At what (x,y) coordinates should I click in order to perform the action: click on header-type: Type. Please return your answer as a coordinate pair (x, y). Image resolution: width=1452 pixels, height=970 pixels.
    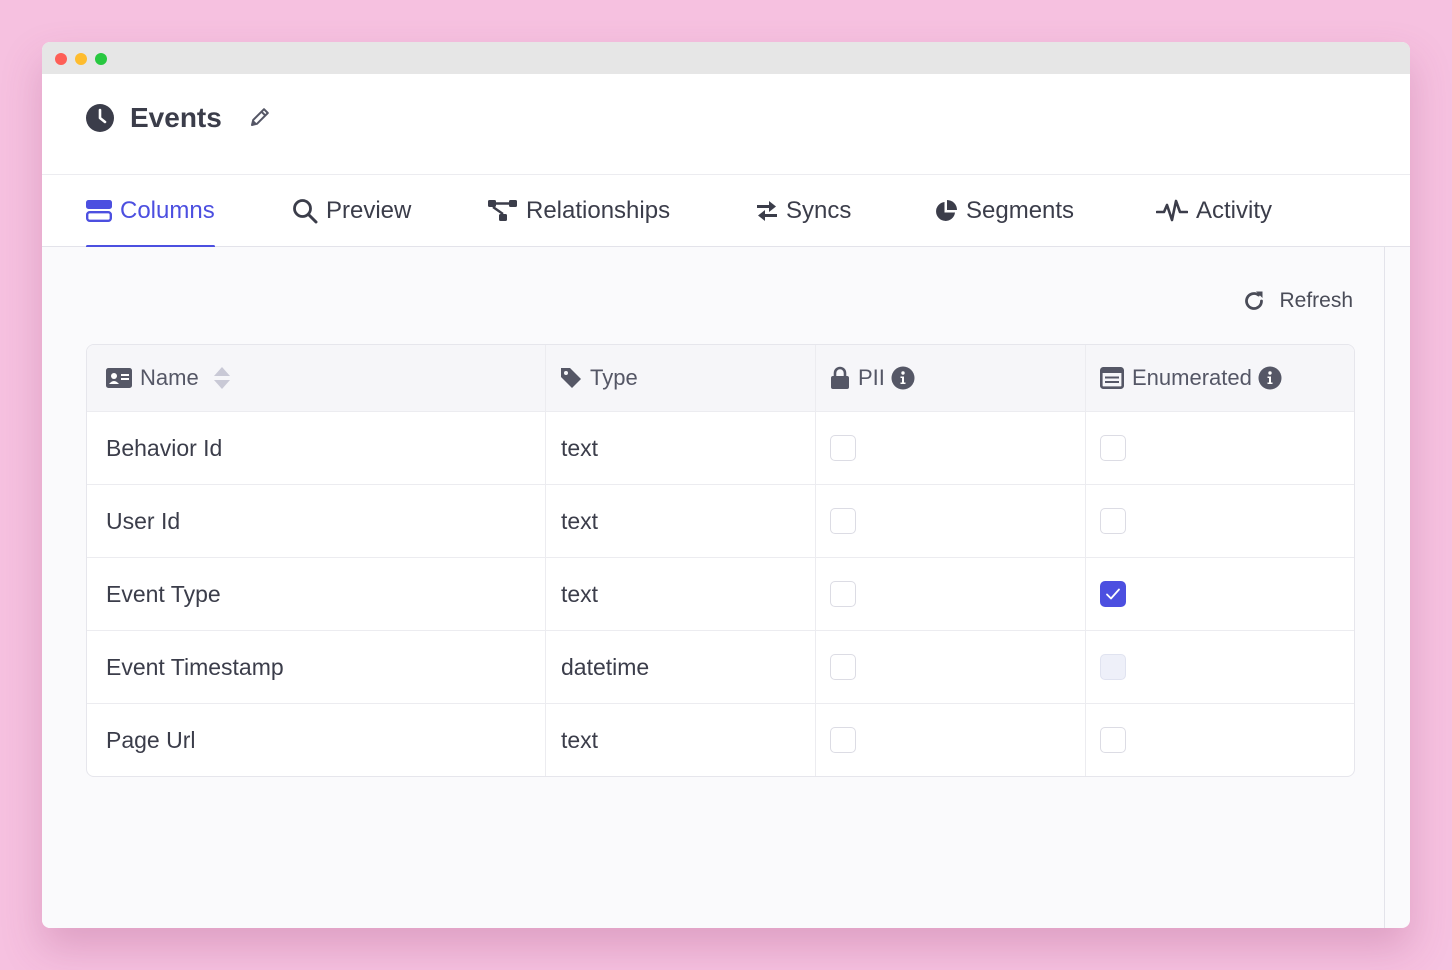
    Looking at the image, I should click on (680, 378).